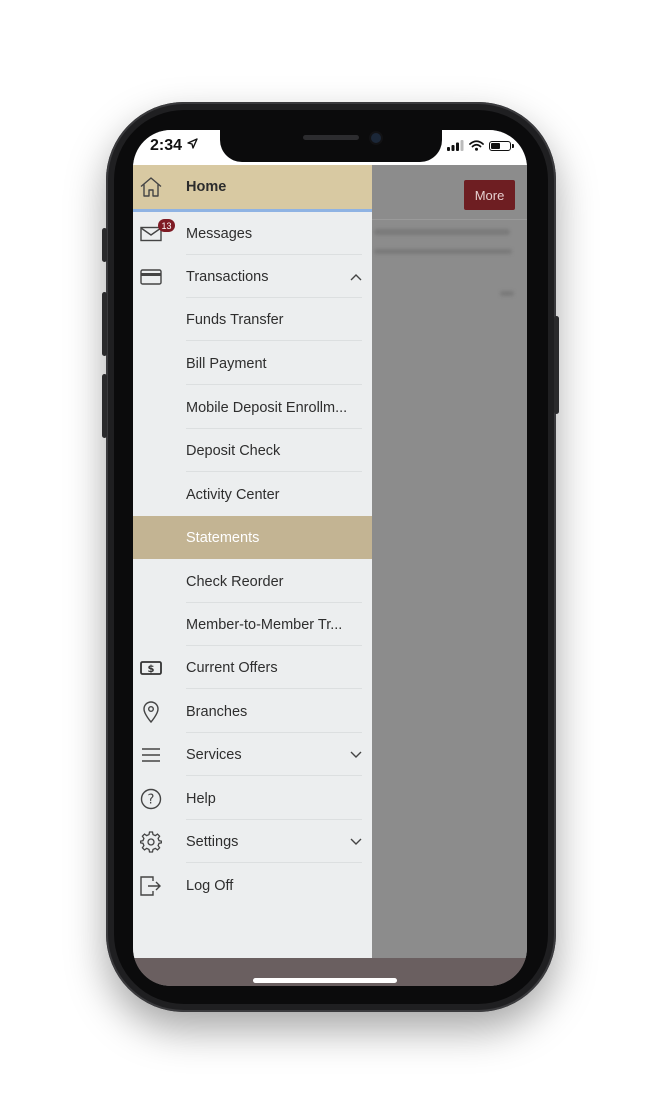  What do you see at coordinates (325, 980) in the screenshot?
I see `home-indicator` at bounding box center [325, 980].